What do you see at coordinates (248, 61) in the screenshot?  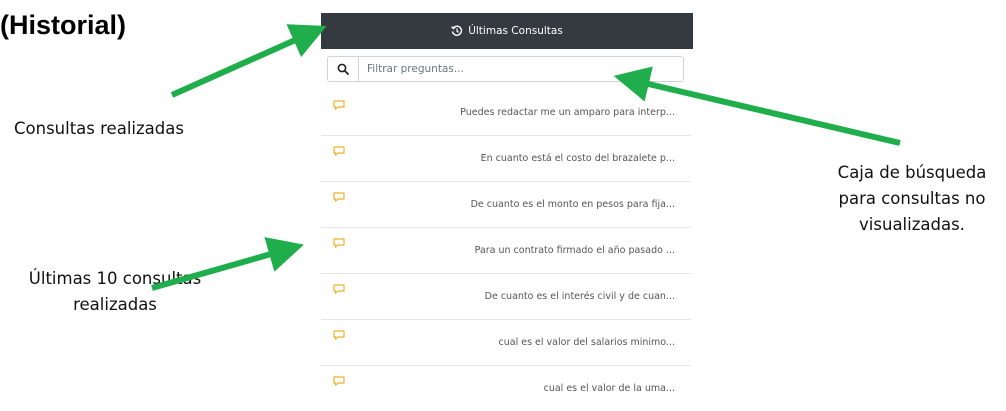 I see `arrow-to-header` at bounding box center [248, 61].